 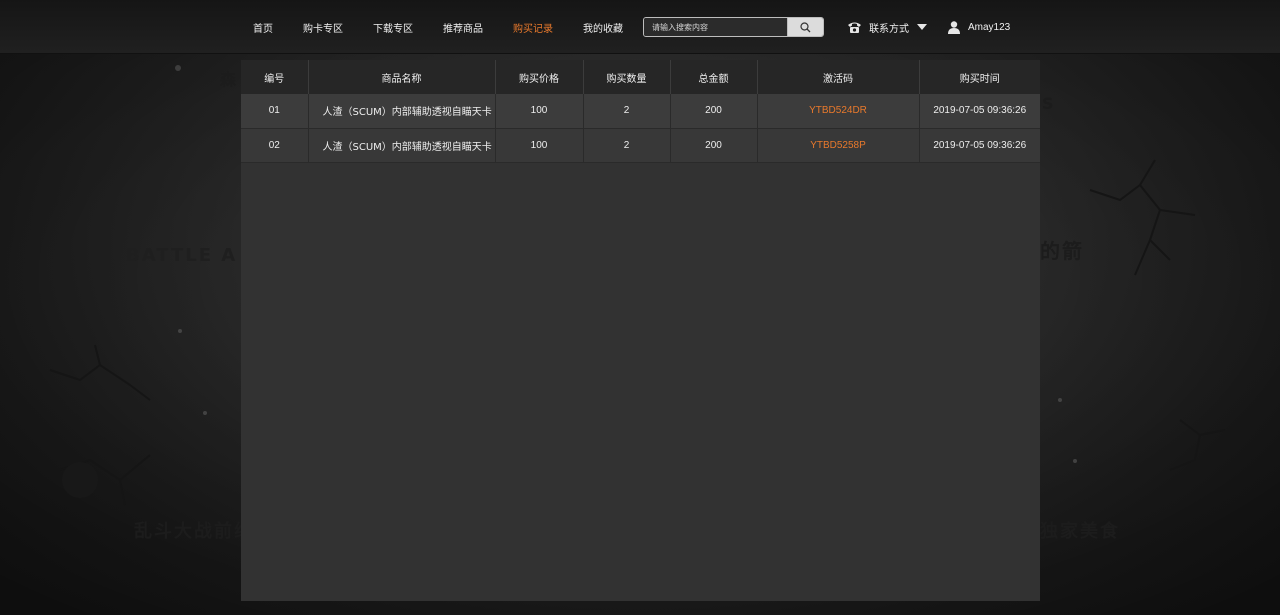 What do you see at coordinates (275, 145) in the screenshot?
I see `cell-id: 02` at bounding box center [275, 145].